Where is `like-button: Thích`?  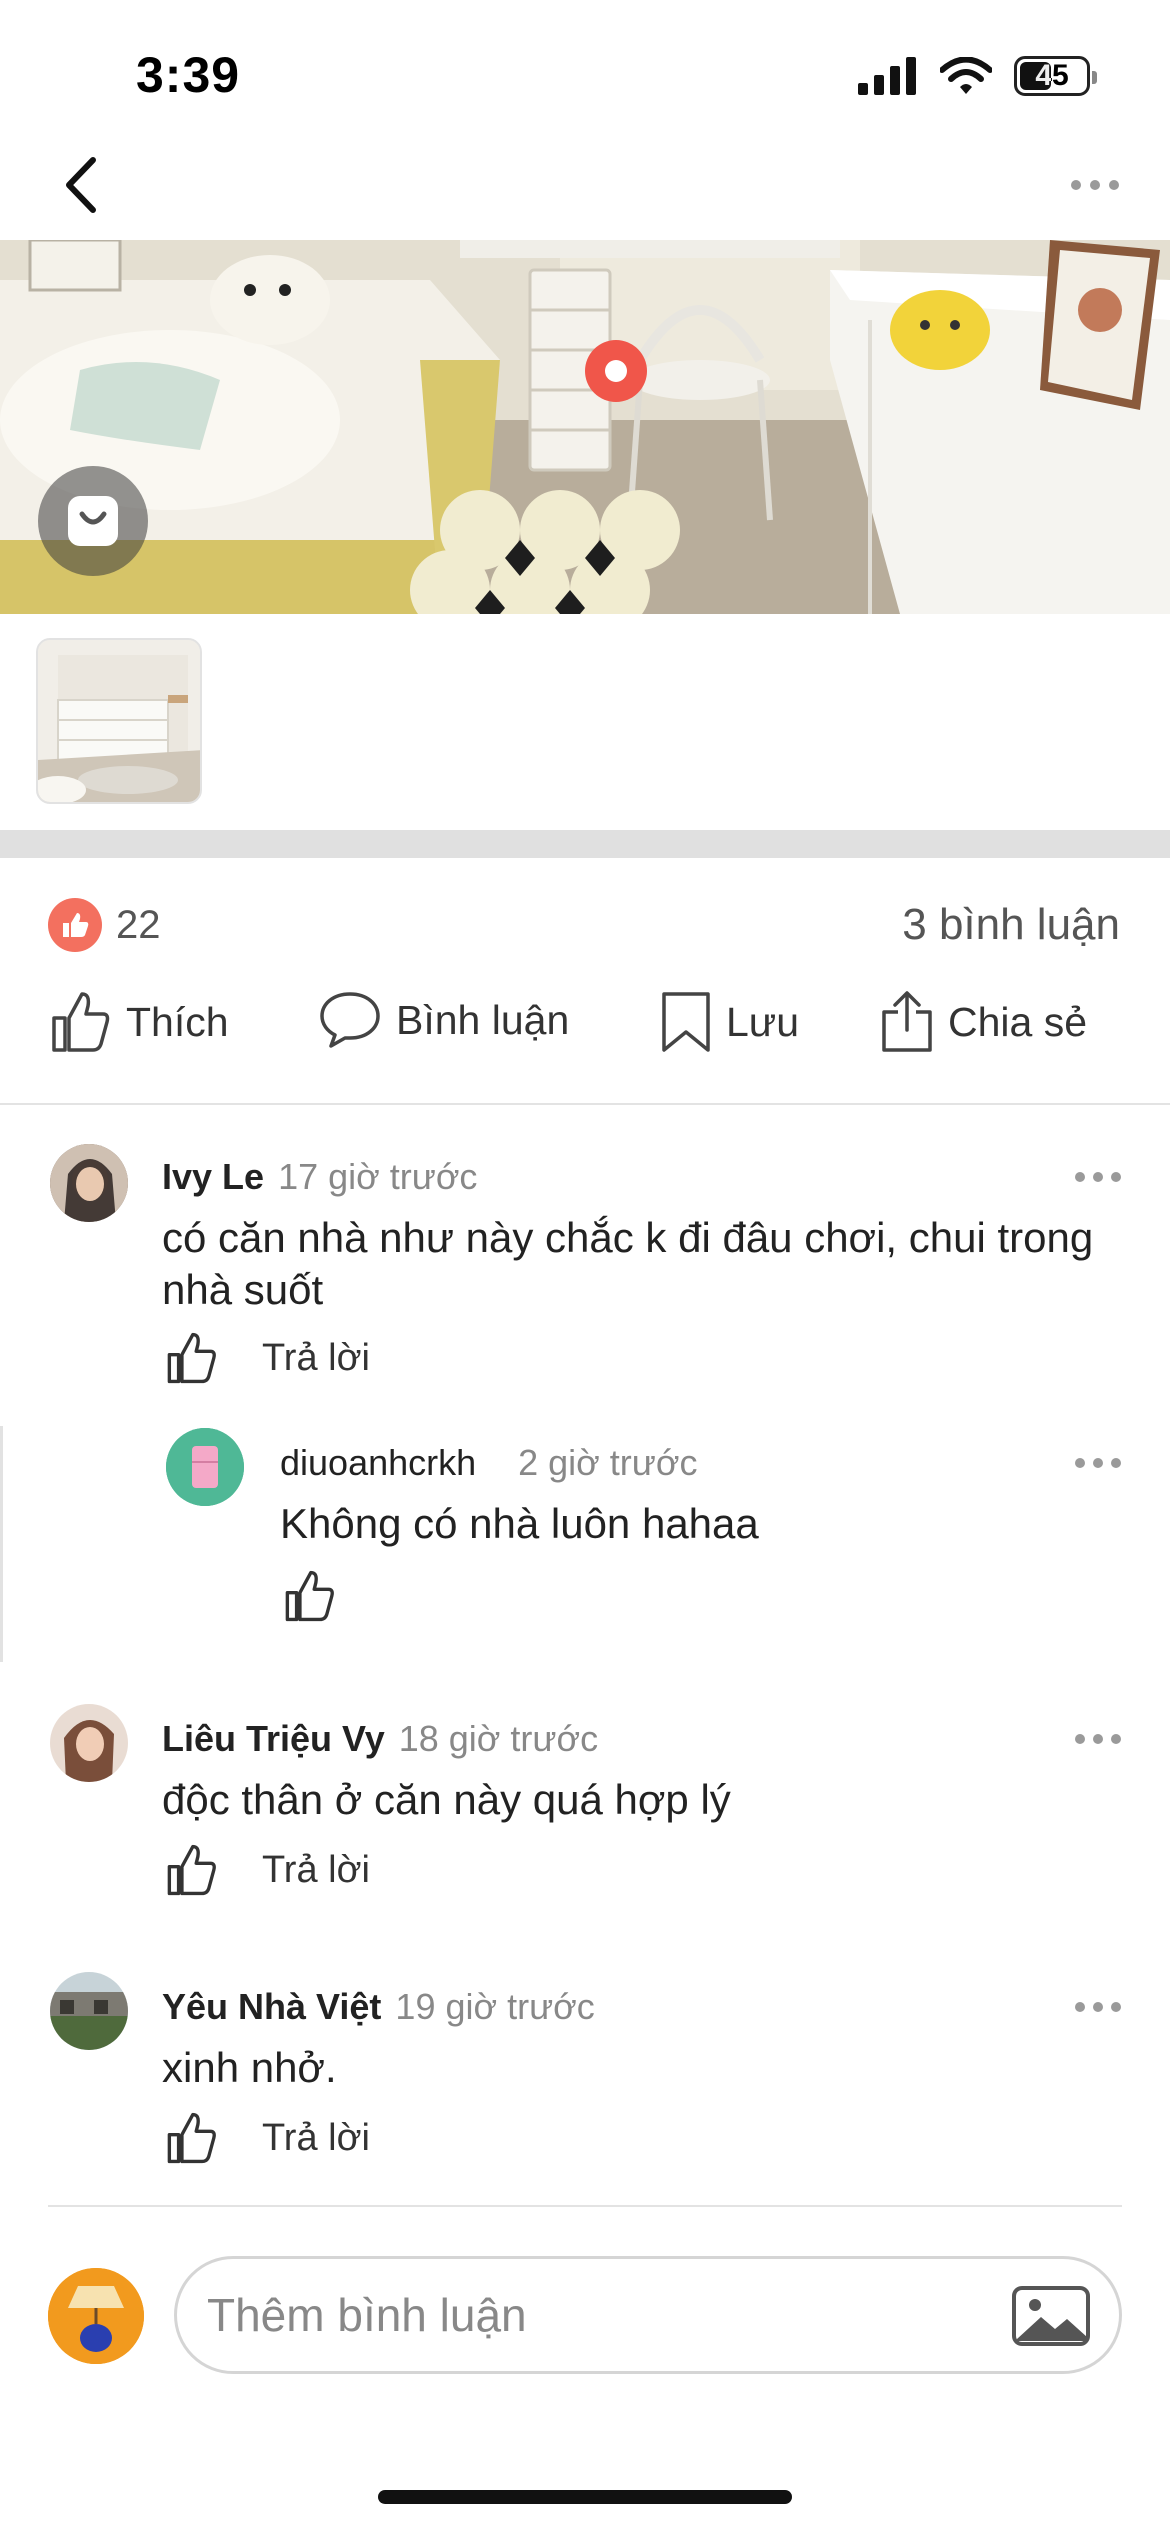 like-button: Thích is located at coordinates (139, 1022).